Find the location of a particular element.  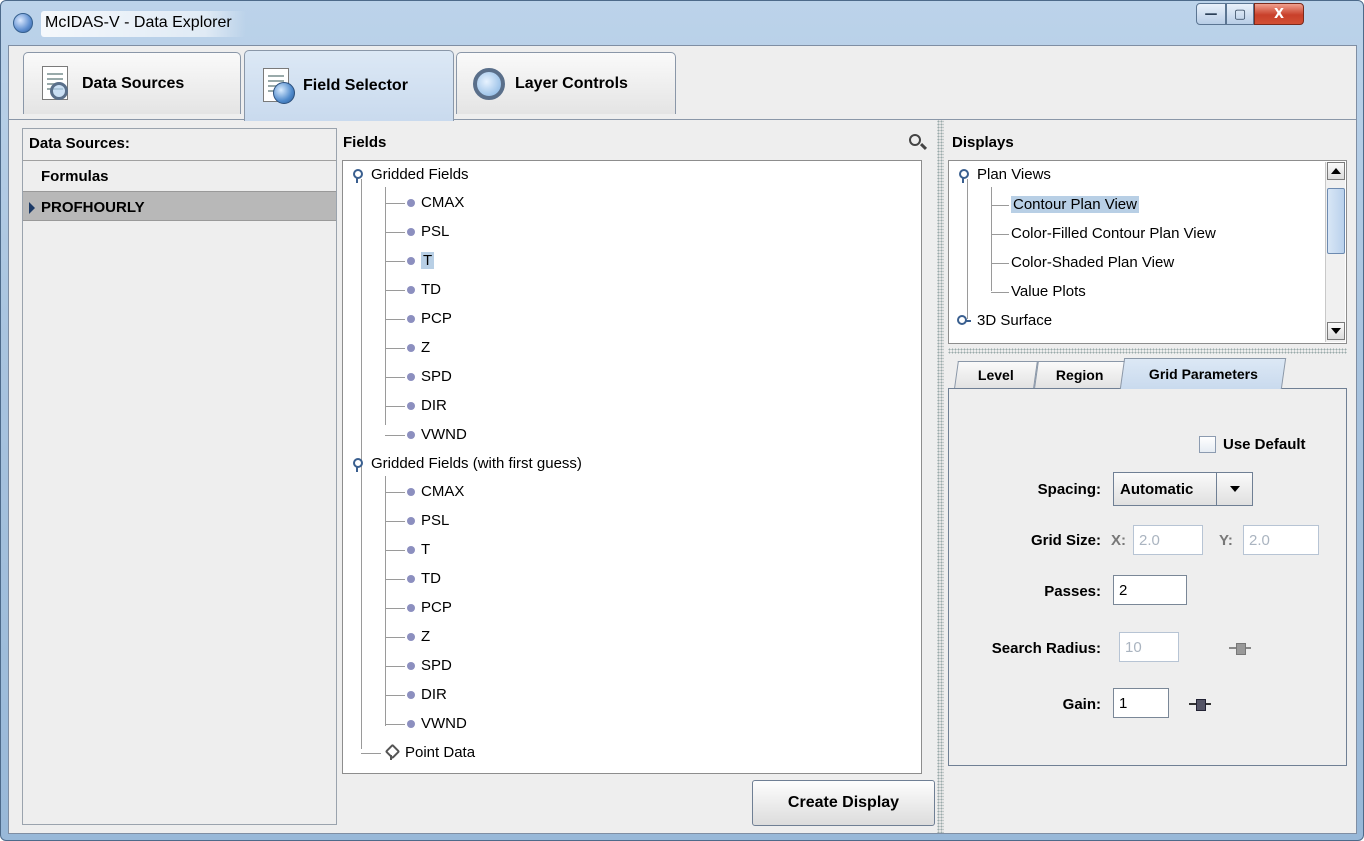

search-radius-label: Search Radius: is located at coordinates (1046, 648).